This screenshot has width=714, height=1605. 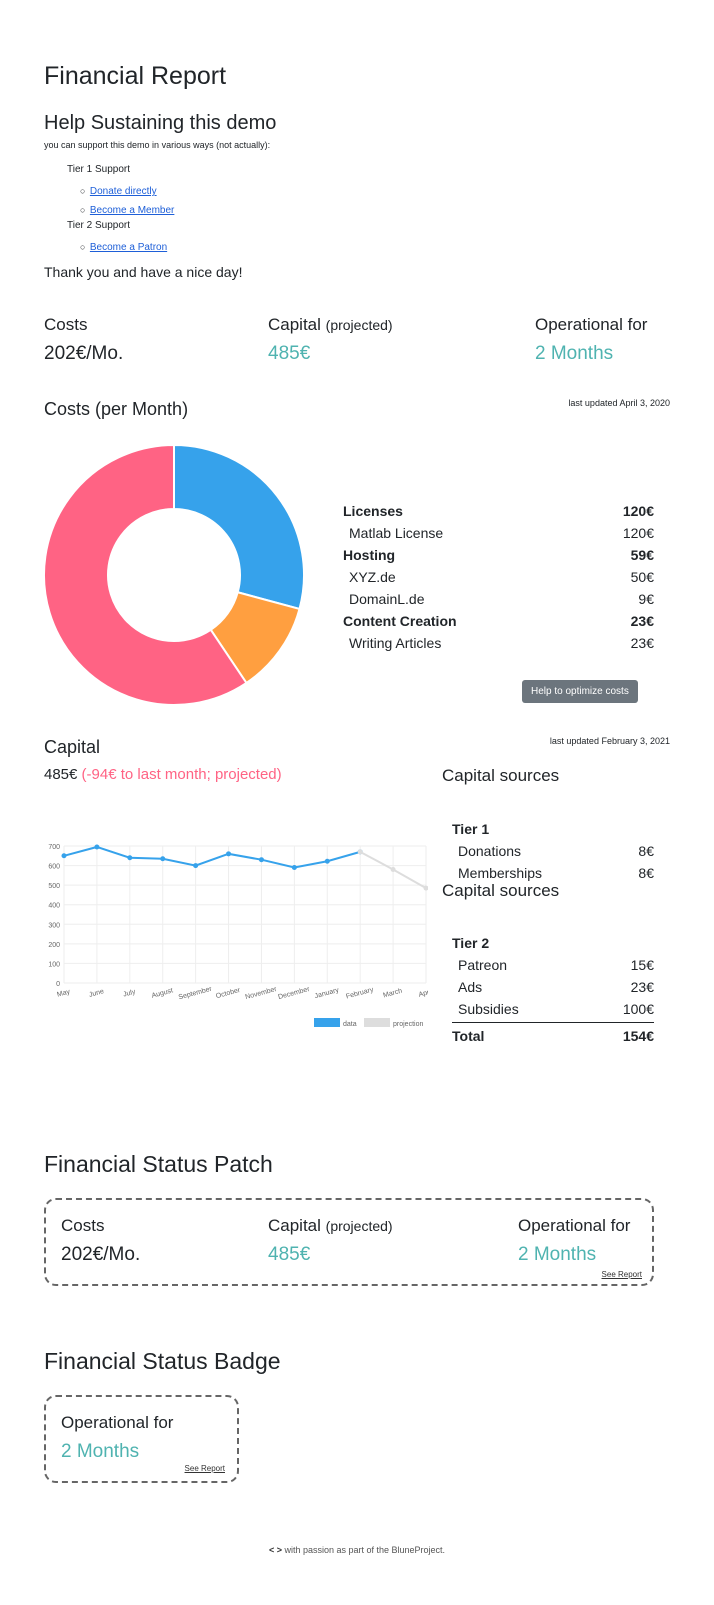 What do you see at coordinates (369, 555) in the screenshot?
I see `cost-item-name: Hosting` at bounding box center [369, 555].